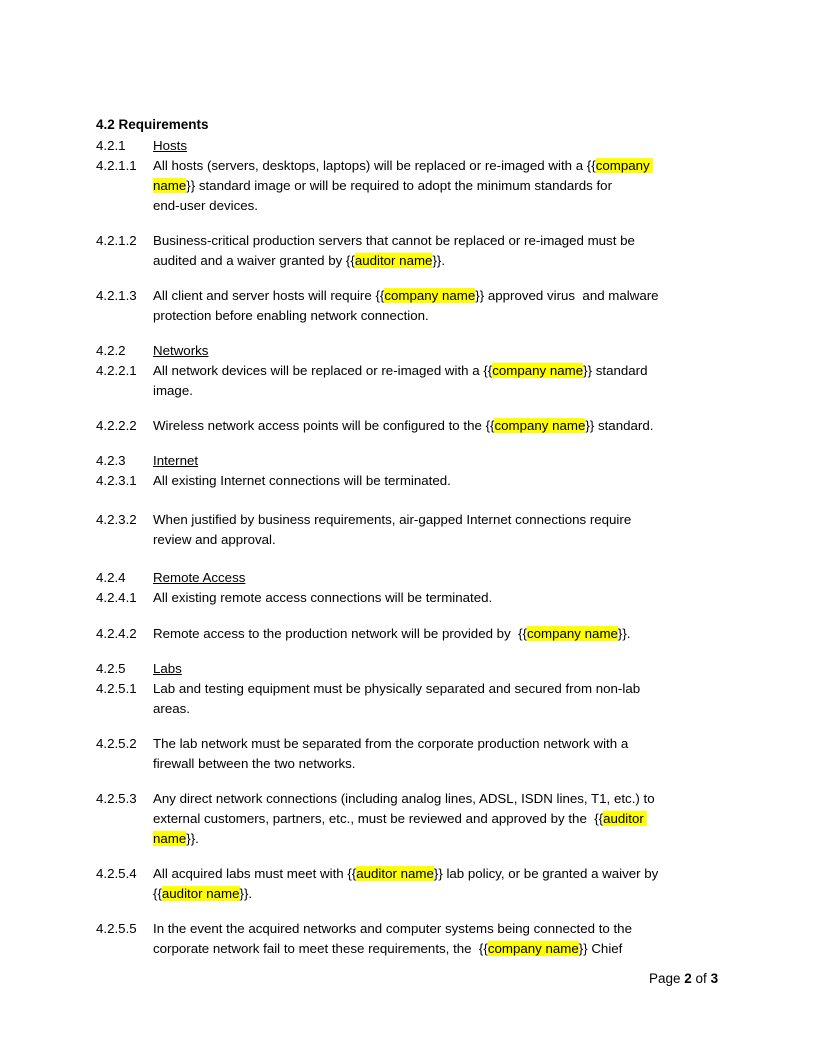 The height and width of the screenshot is (1056, 816). Describe the element at coordinates (567, 295) in the screenshot. I see `text-segment: }} approved virus and malware` at that location.